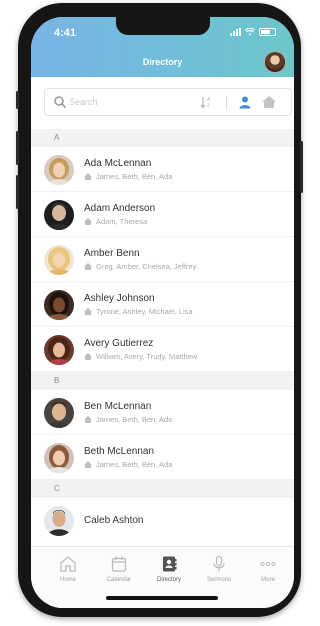 The height and width of the screenshot is (626, 320). Describe the element at coordinates (219, 563) in the screenshot. I see `microphone-icon` at that location.